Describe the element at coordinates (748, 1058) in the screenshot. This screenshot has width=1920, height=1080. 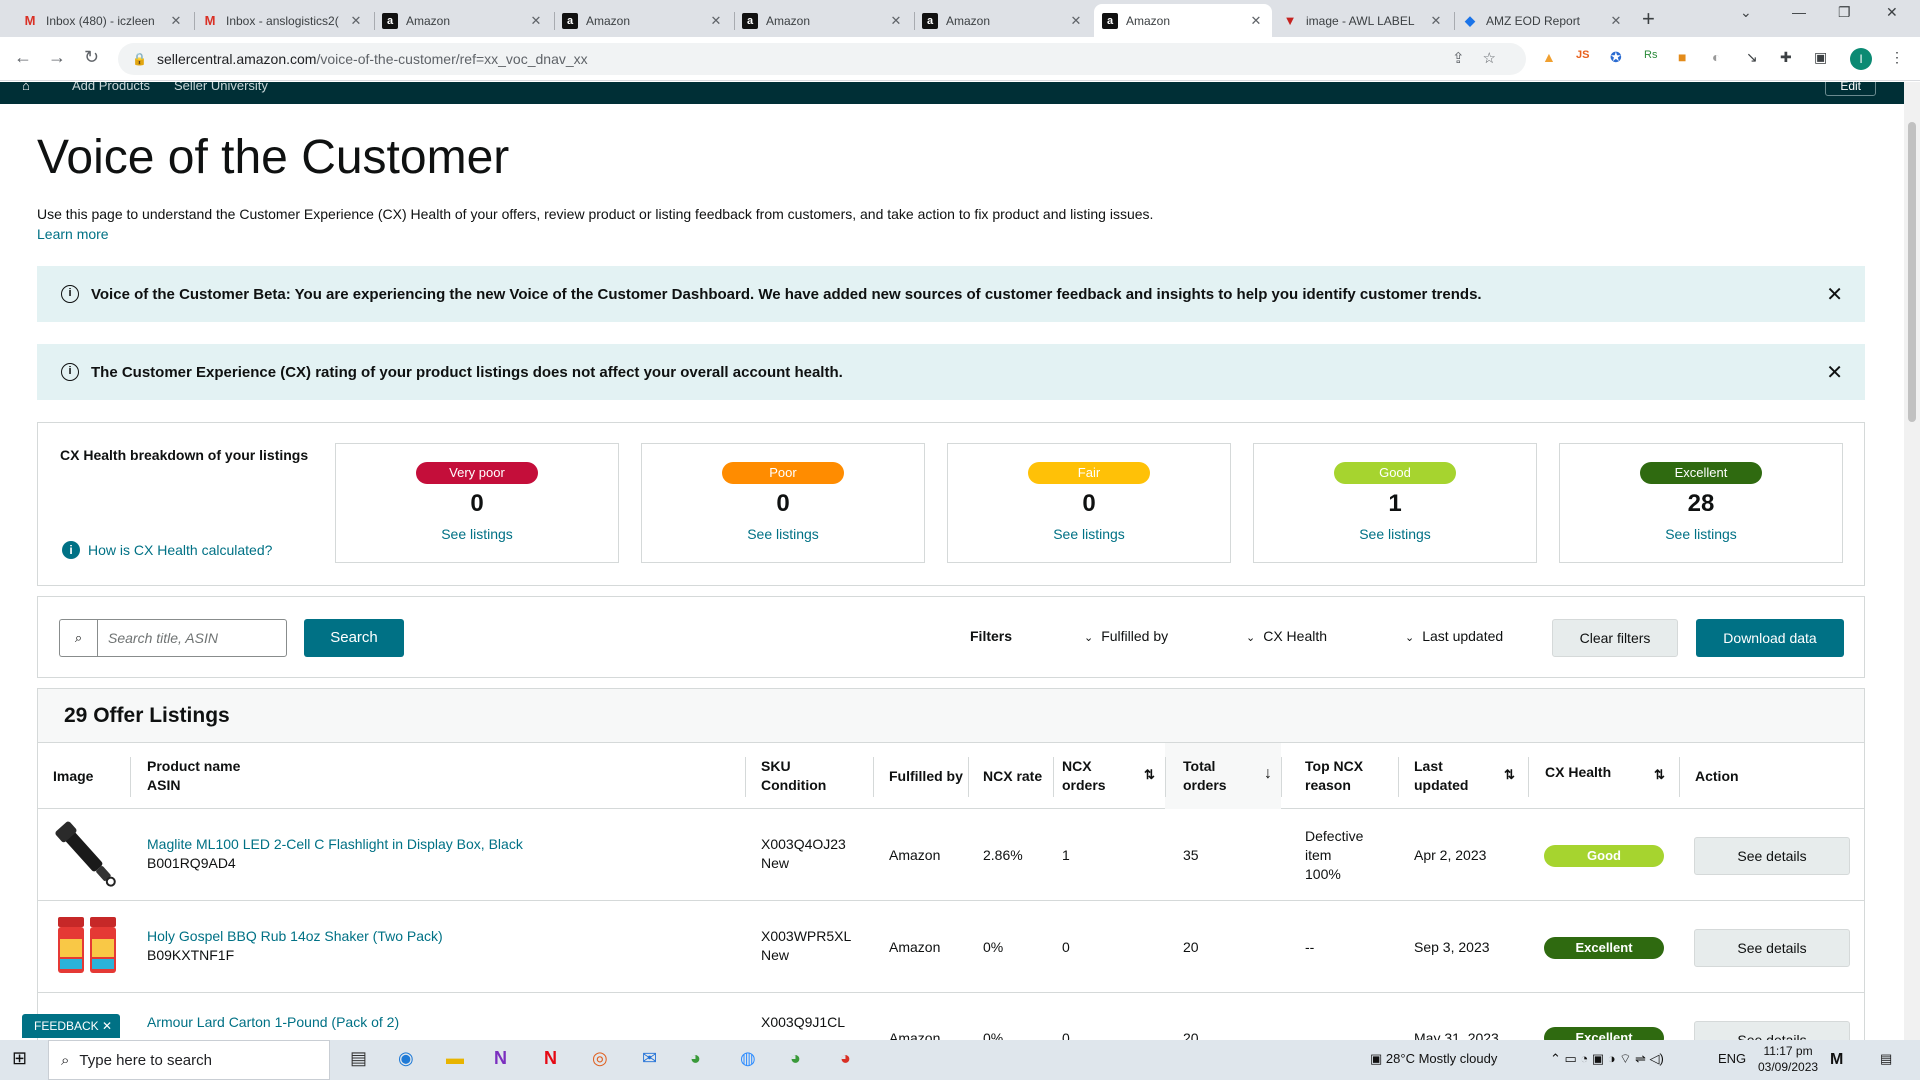
I see `zoom-icon: ◍` at that location.